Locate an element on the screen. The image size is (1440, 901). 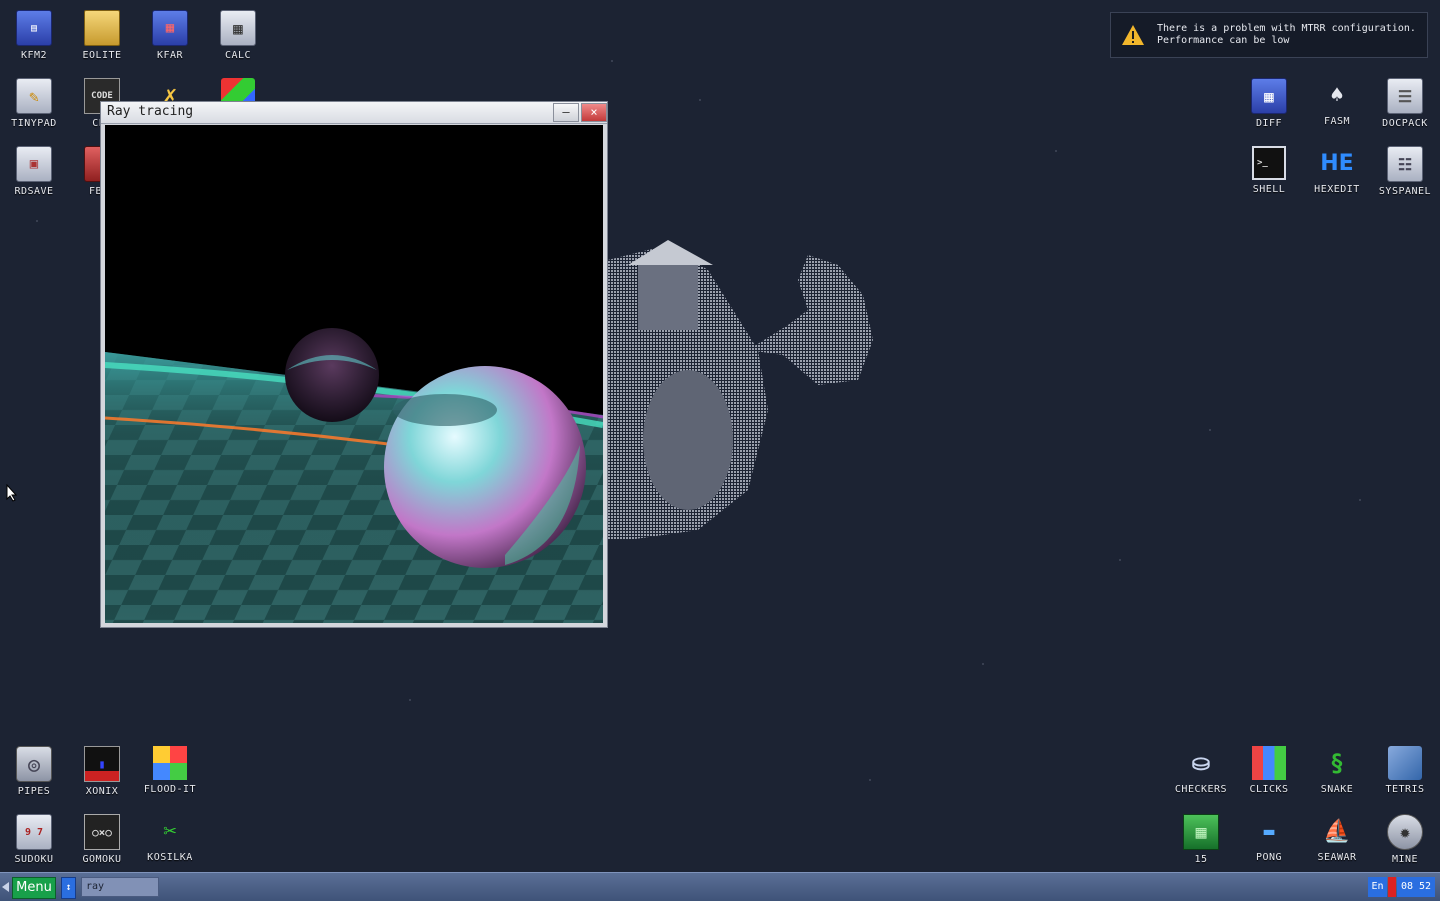
icon-label: FLOOD-IT is located at coordinates (170, 789).